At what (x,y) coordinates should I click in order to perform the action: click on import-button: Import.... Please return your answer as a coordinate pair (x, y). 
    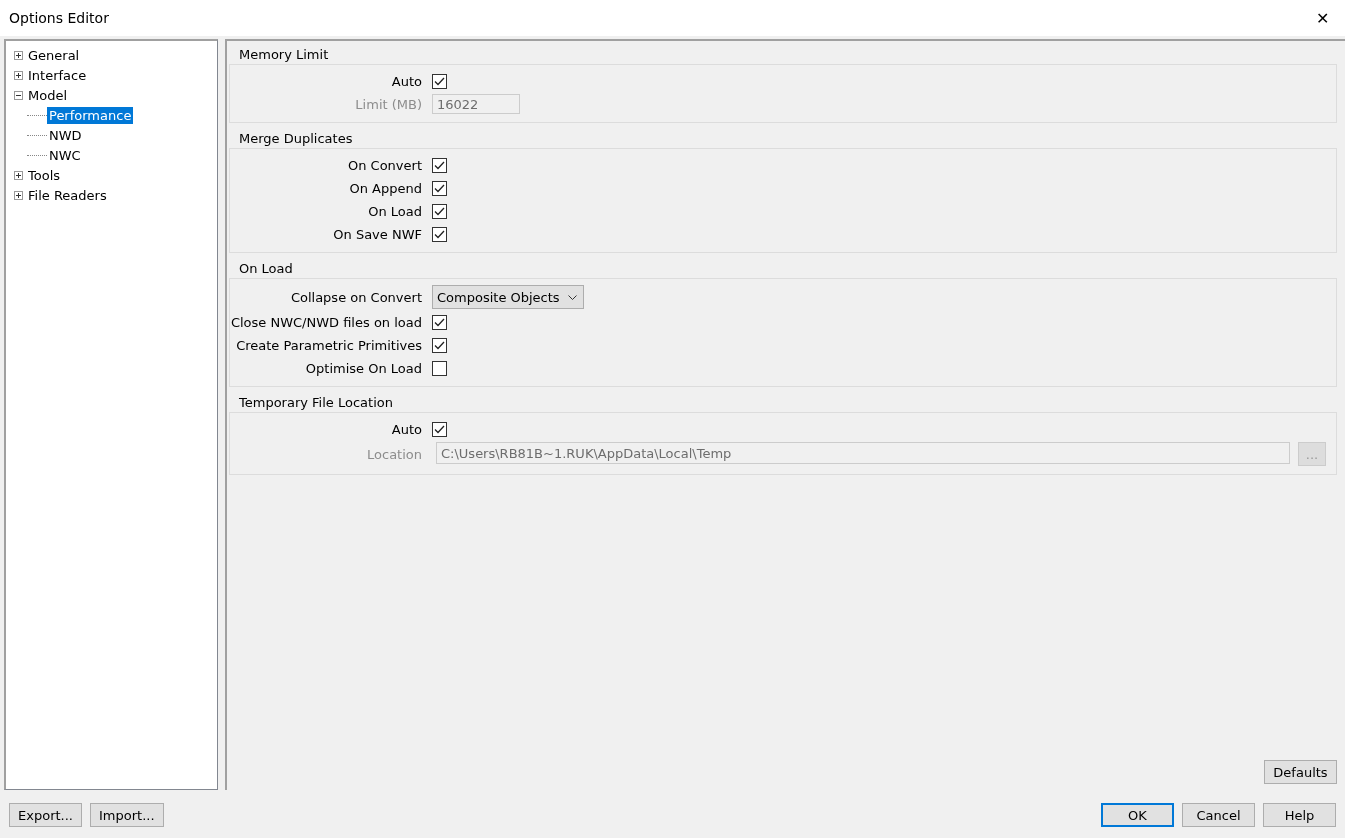
    Looking at the image, I should click on (127, 815).